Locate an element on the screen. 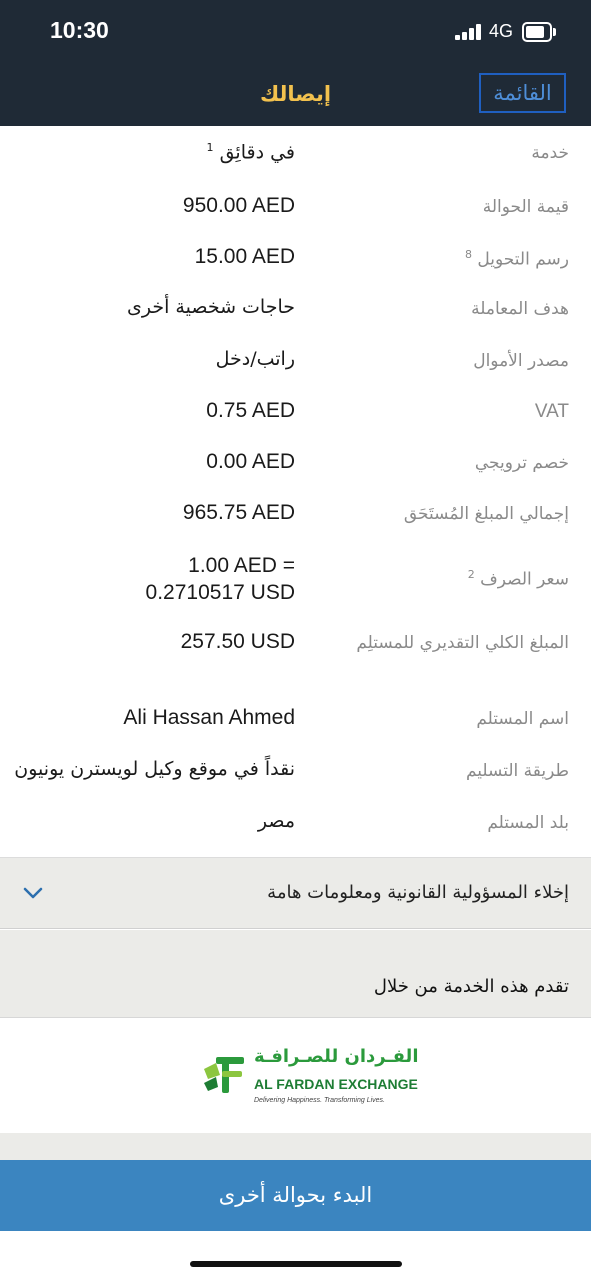  signal-icon is located at coordinates (469, 32).